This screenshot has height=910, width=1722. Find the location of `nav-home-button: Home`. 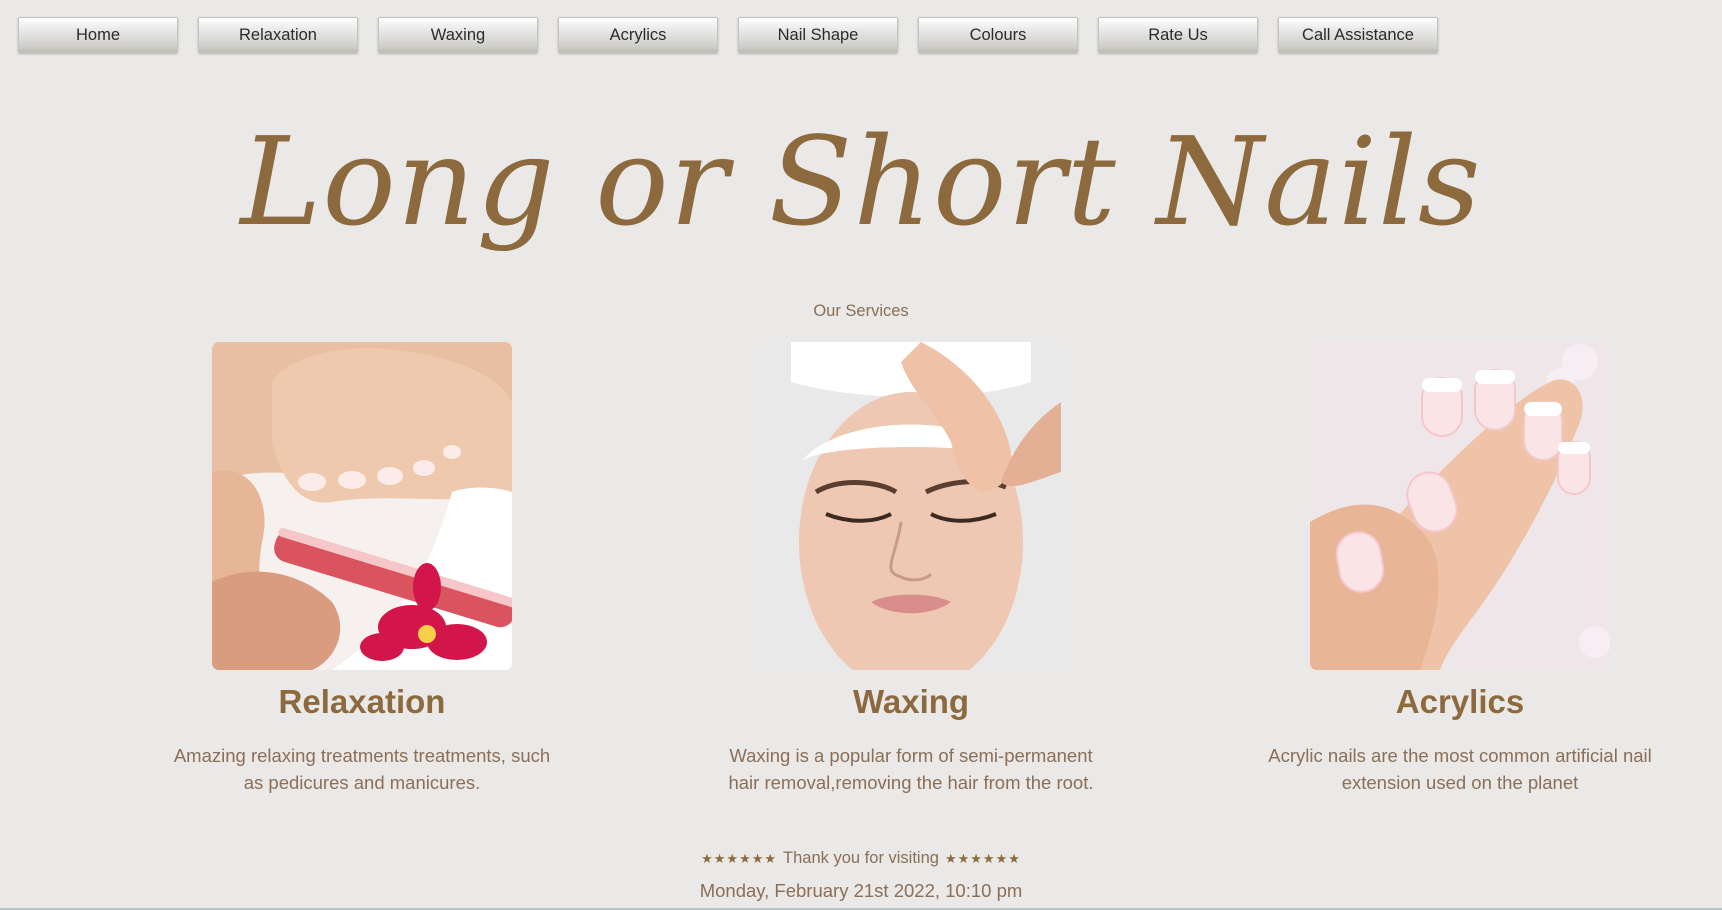

nav-home-button: Home is located at coordinates (98, 35).